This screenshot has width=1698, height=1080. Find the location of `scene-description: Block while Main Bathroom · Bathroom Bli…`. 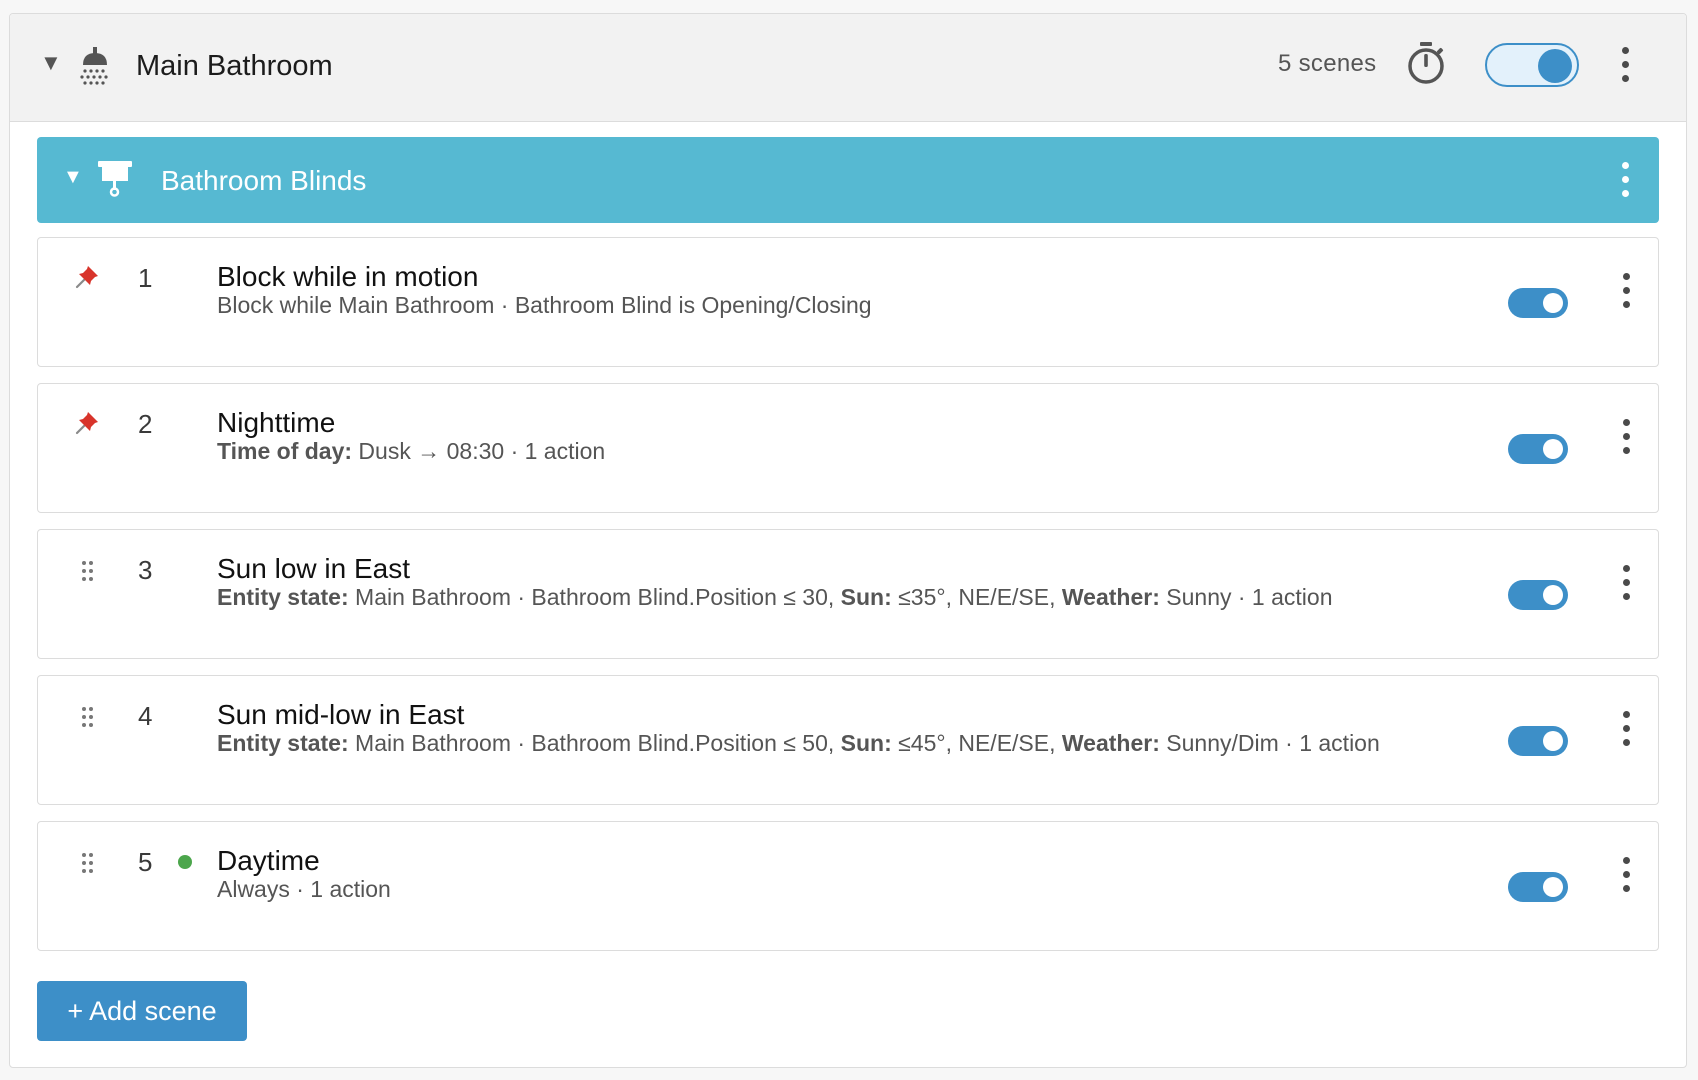

scene-description: Block while Main Bathroom · Bathroom Bli… is located at coordinates (544, 305).